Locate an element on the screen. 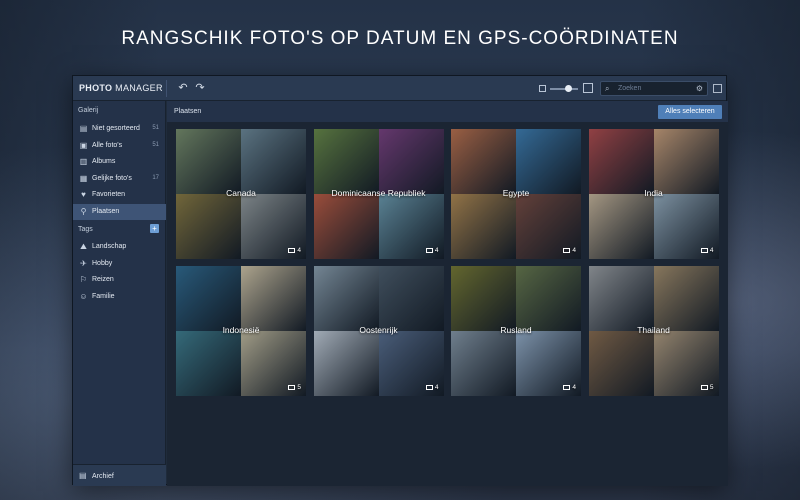  heart-icon: ♥ is located at coordinates (83, 194).